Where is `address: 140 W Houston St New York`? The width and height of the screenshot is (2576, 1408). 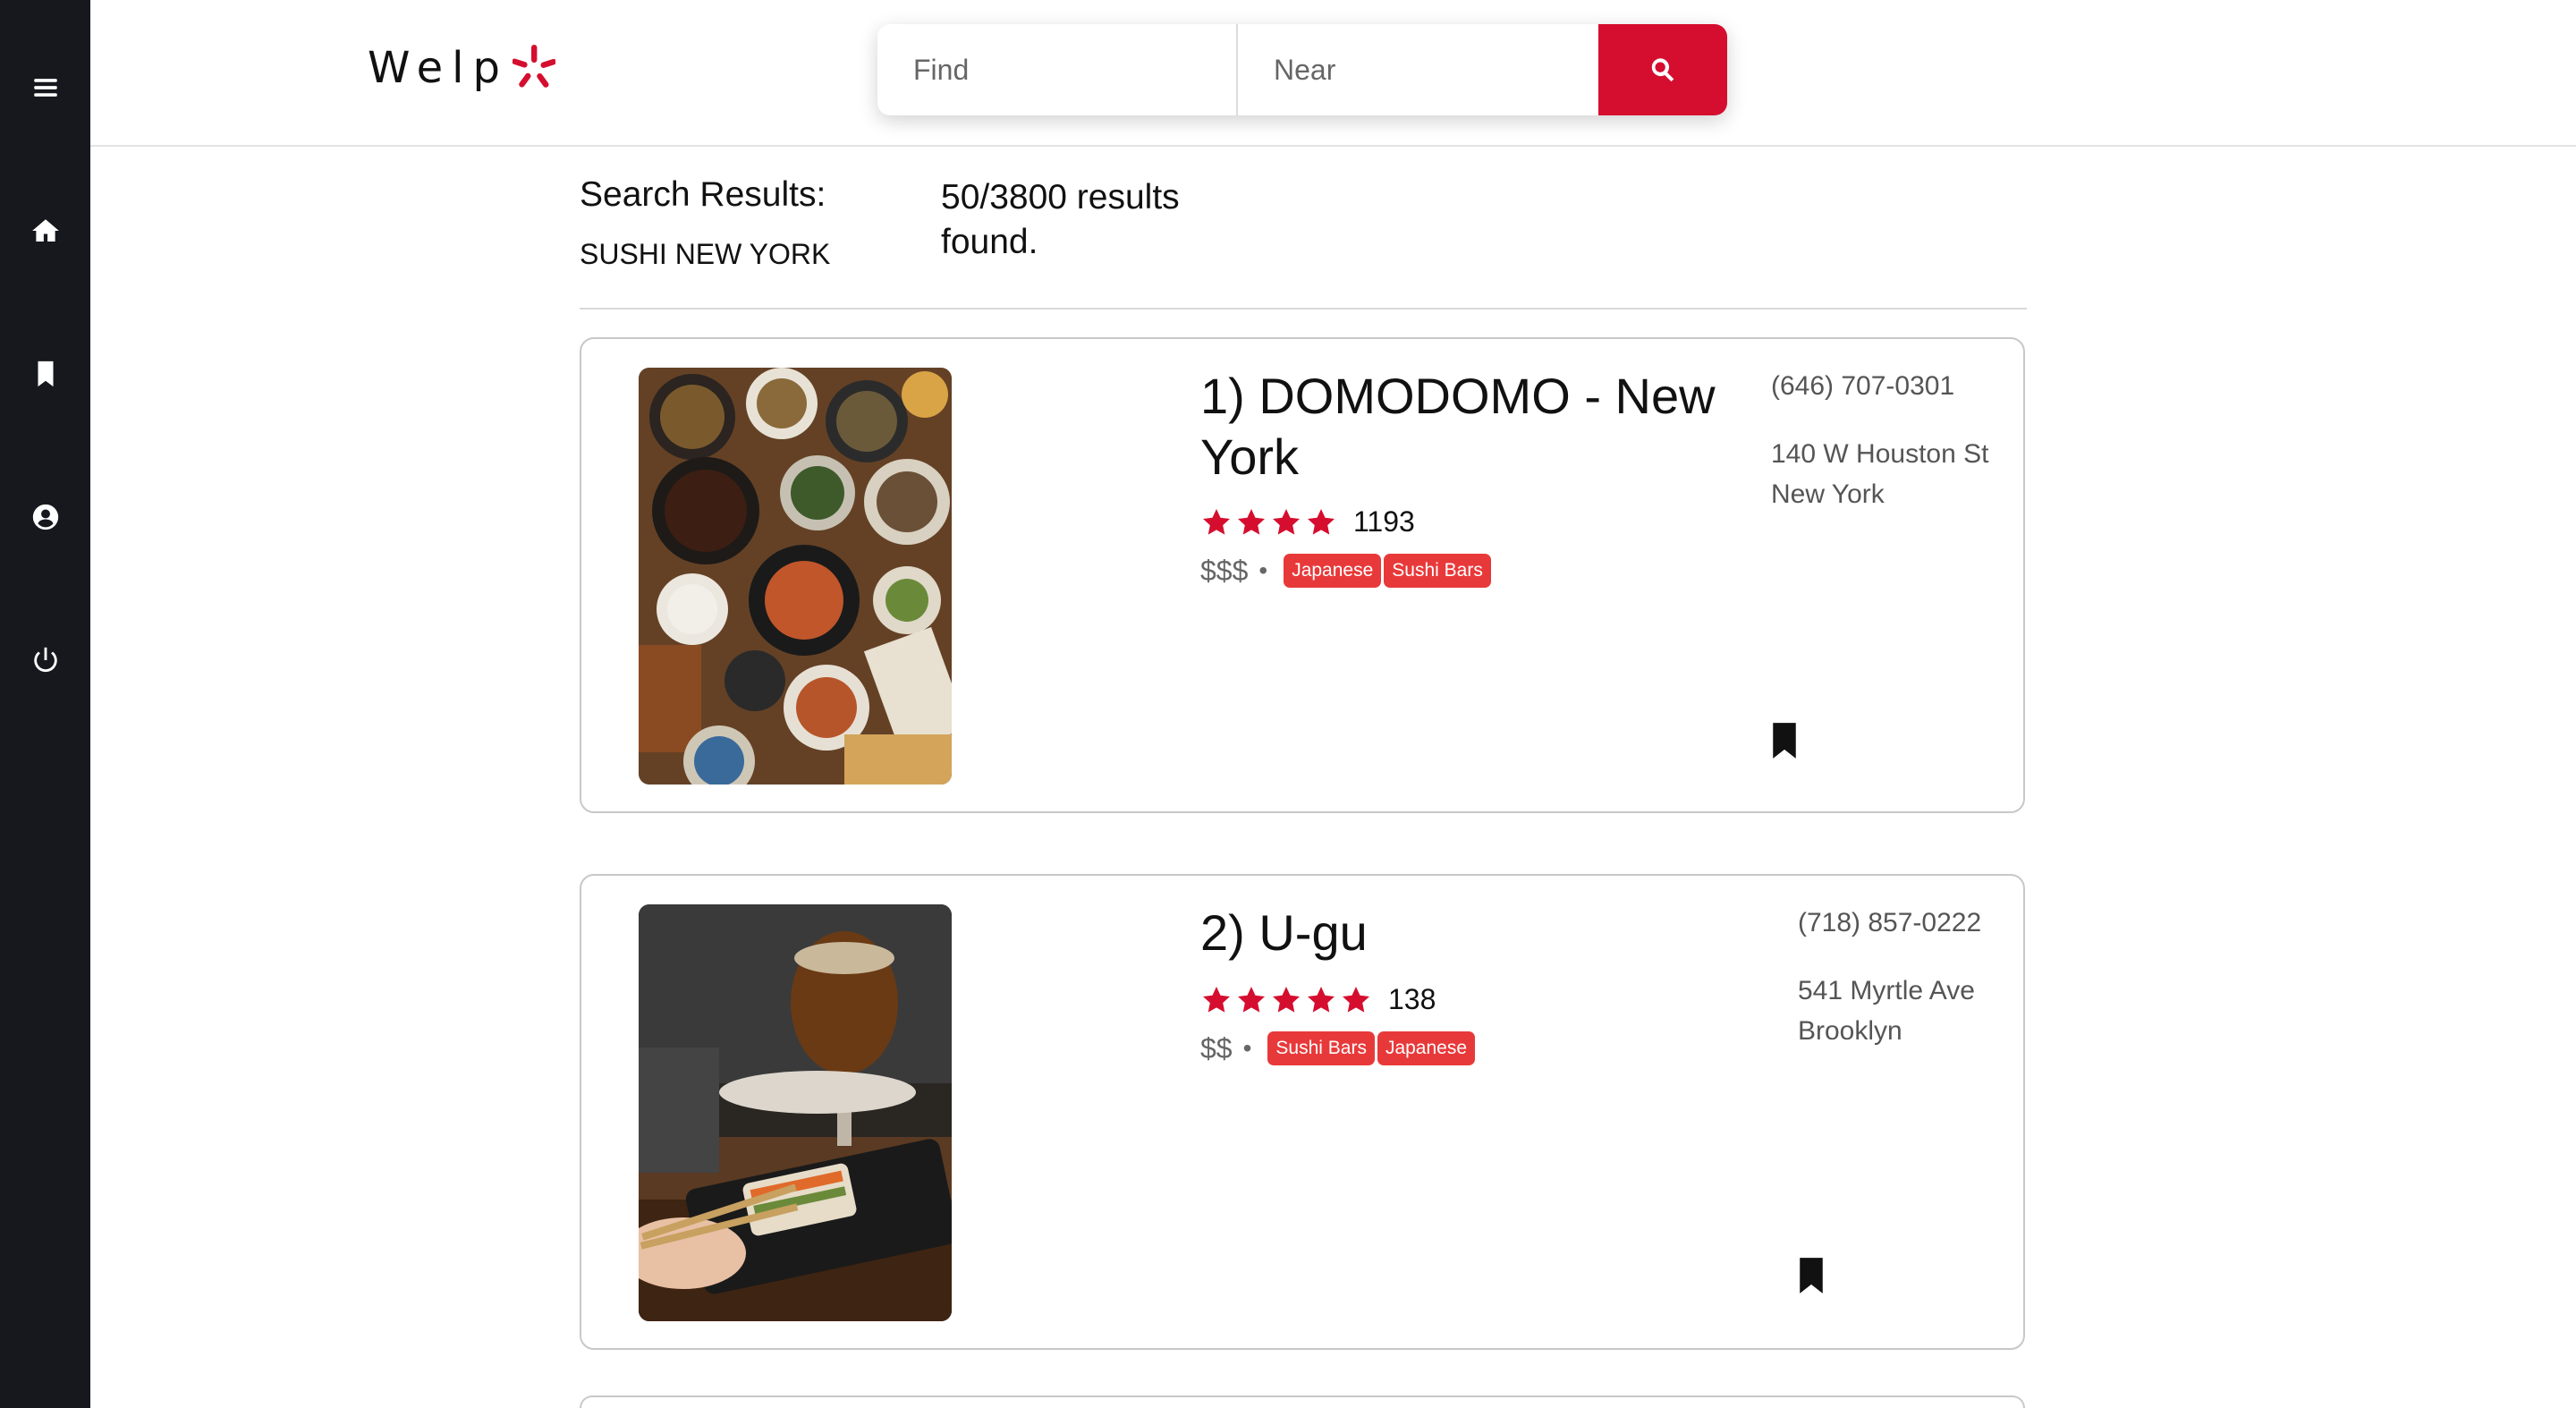
address: 140 W Houston St New York is located at coordinates (1879, 474).